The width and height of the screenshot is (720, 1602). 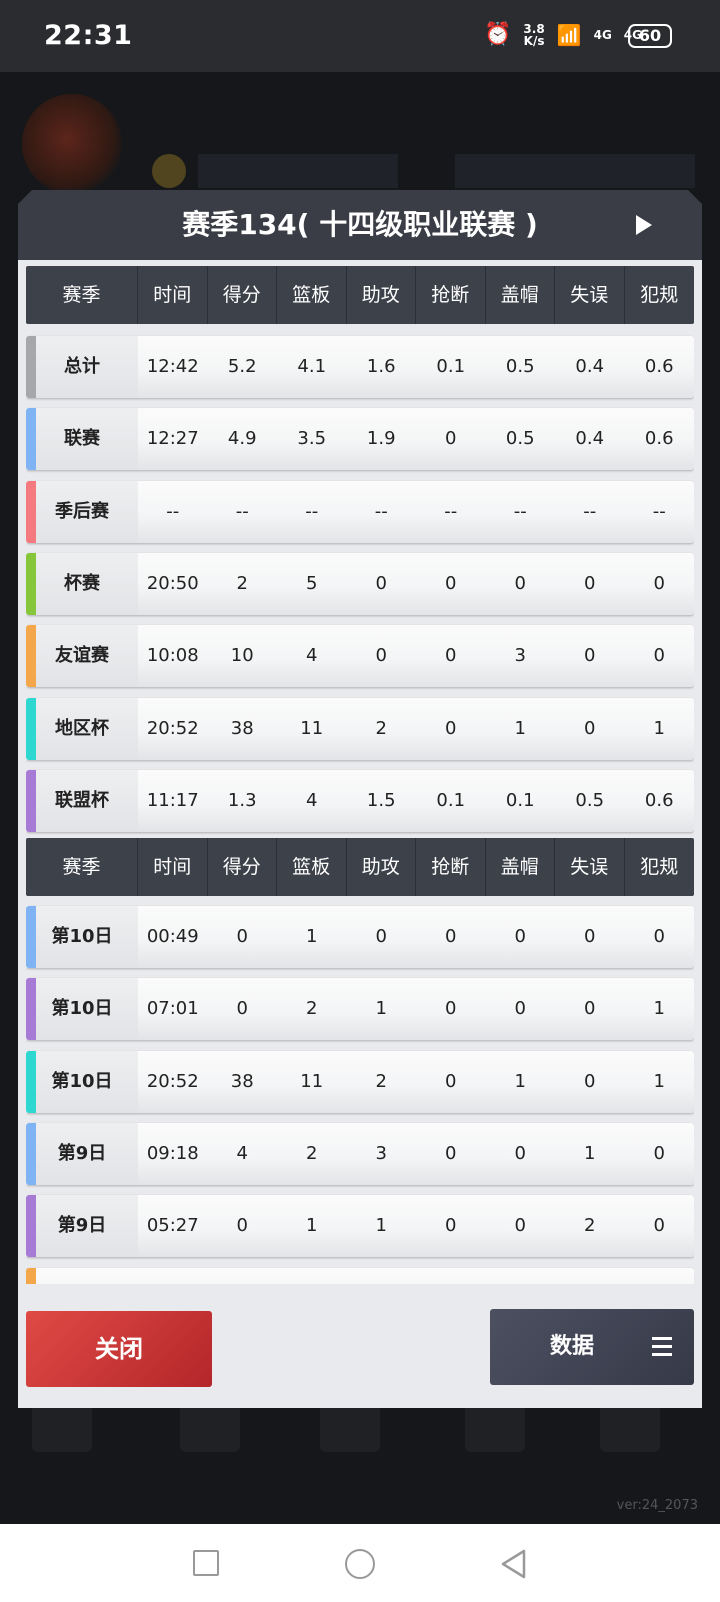 I want to click on dialog-header: 赛季134( 十四级职业联赛 ), so click(x=360, y=225).